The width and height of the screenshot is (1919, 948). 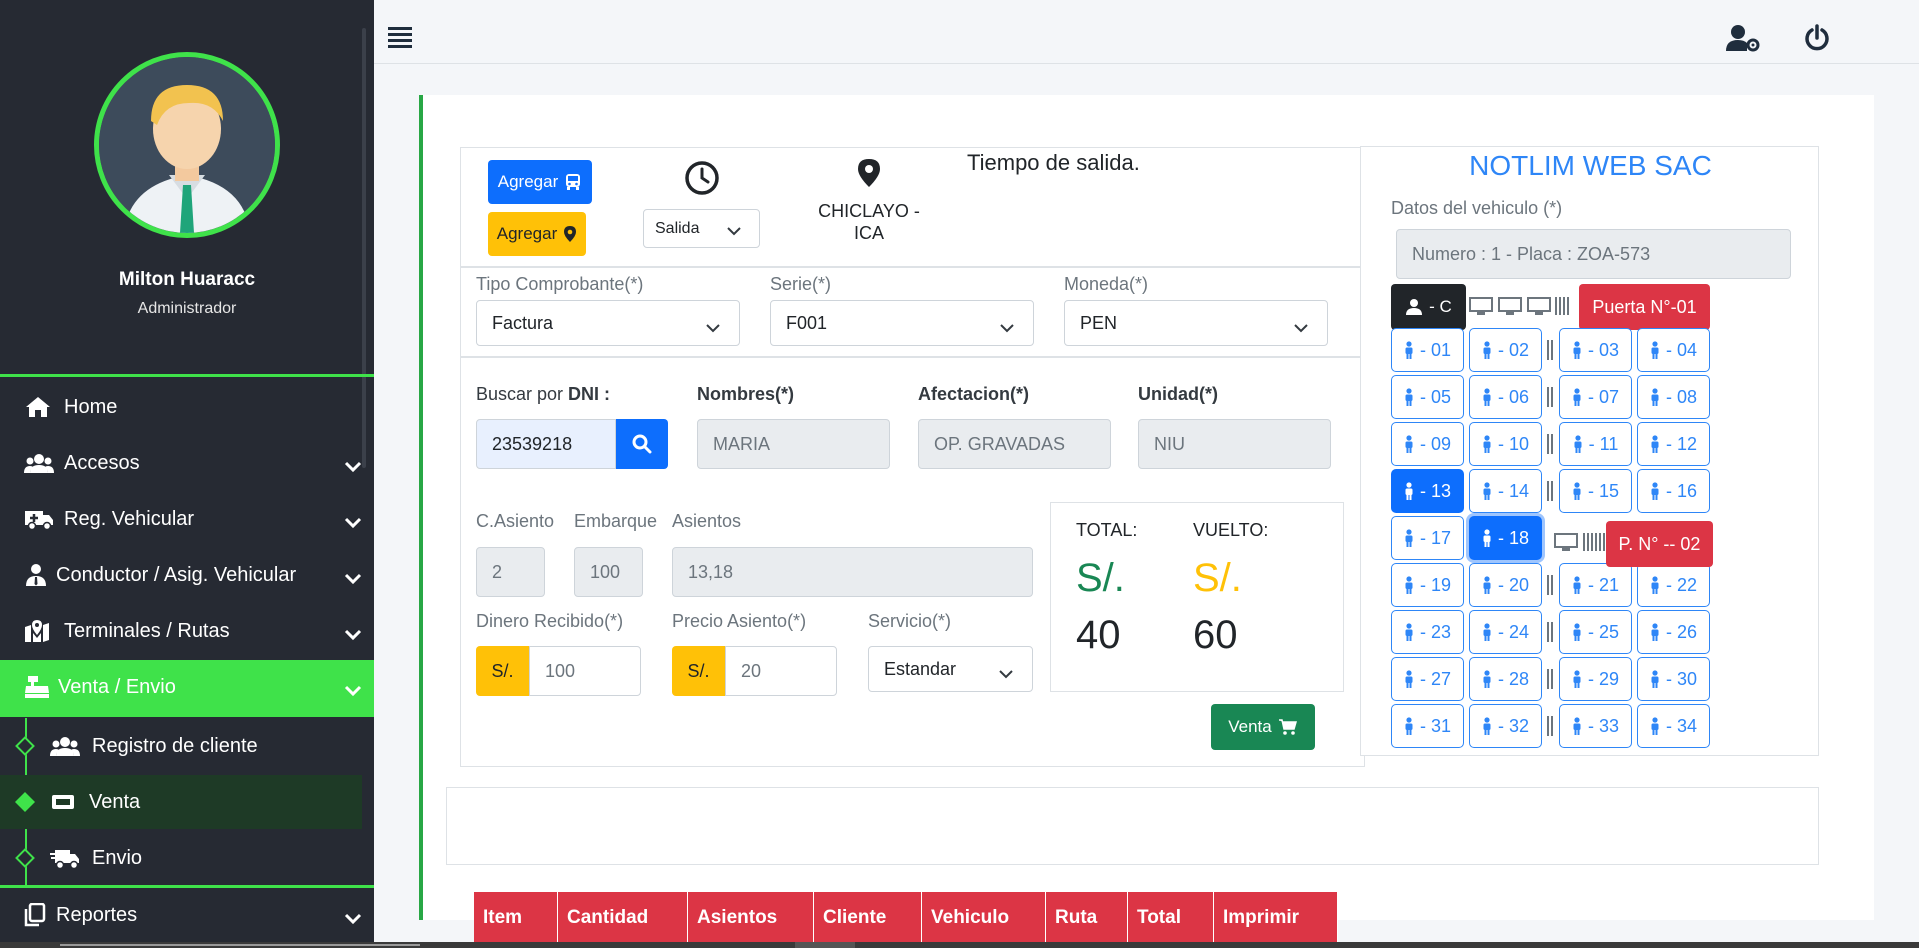 I want to click on nav-envio-label: Envio, so click(x=117, y=858).